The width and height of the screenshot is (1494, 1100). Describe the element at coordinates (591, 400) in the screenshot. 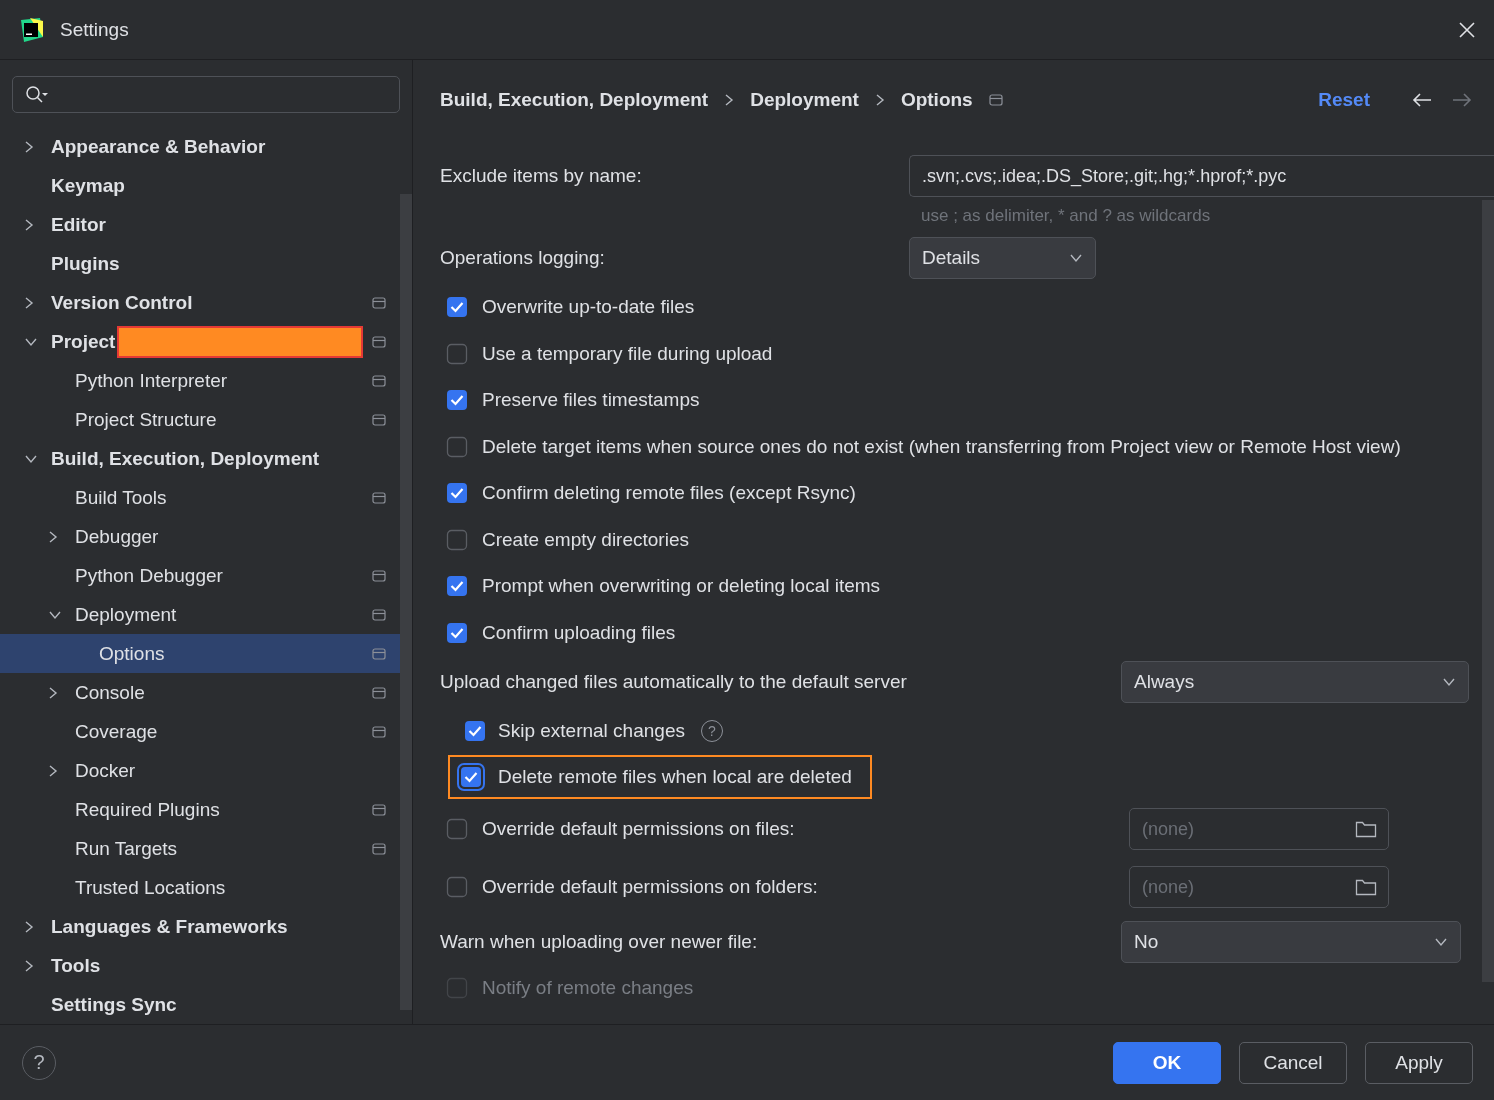

I see `checkbox-label: Preserve files timestamps` at that location.